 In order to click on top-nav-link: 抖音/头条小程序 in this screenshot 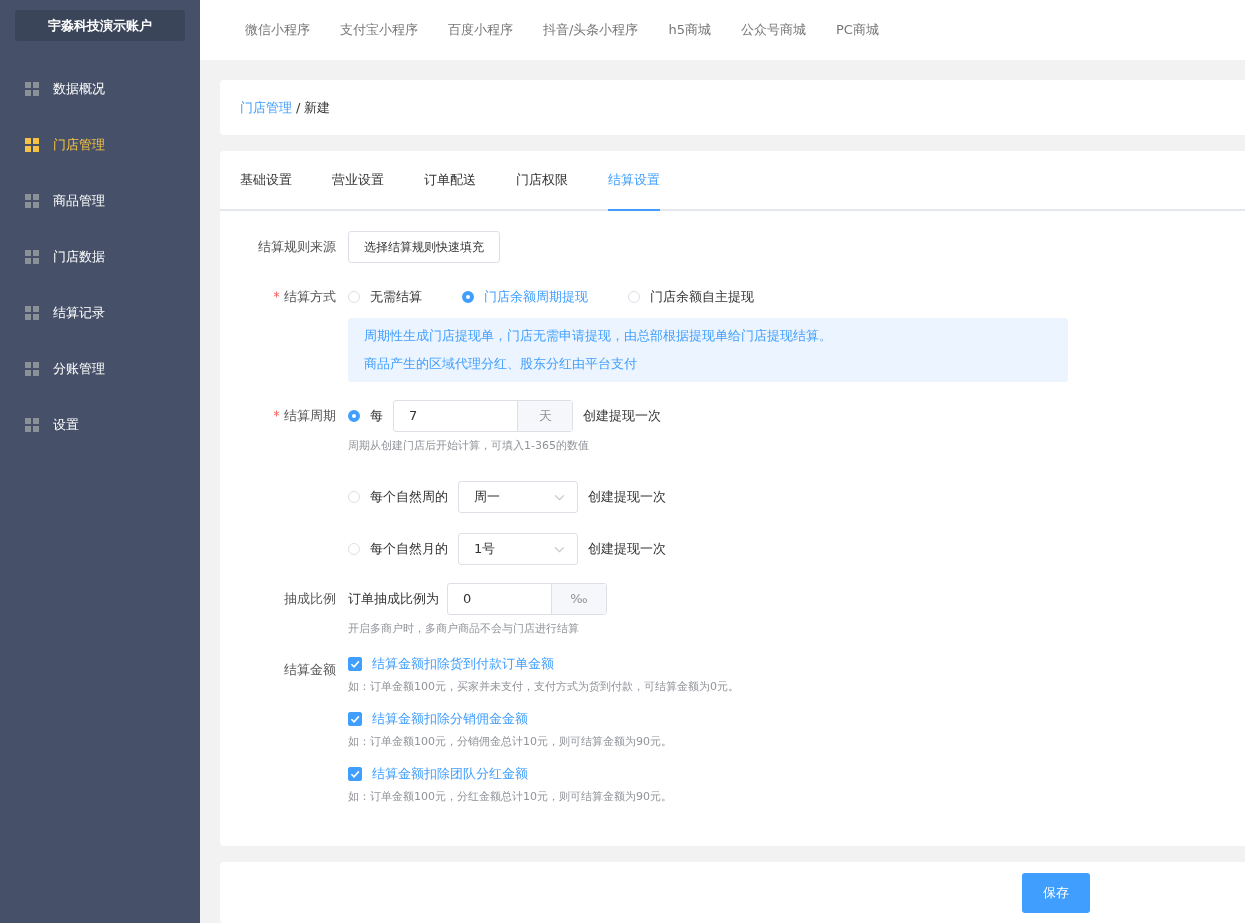, I will do `click(591, 30)`.